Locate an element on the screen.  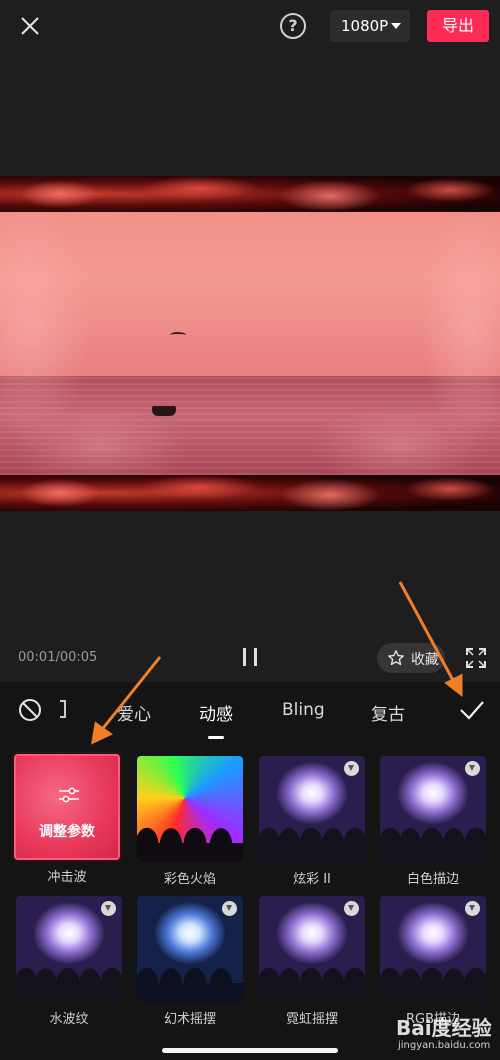
effect-name: 彩色火焰 is located at coordinates (189, 879).